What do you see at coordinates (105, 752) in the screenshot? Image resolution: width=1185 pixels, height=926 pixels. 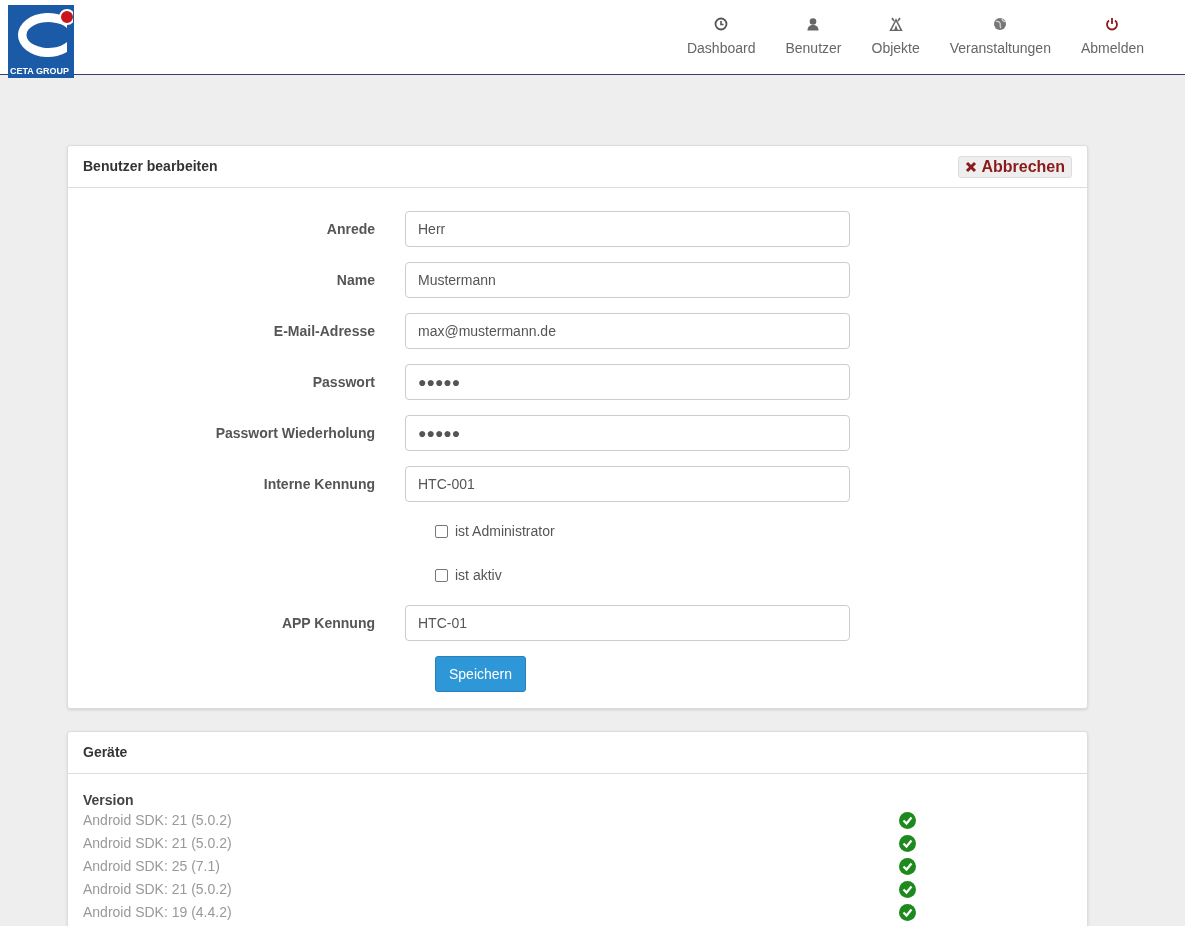 I see `panel-title: Geräte` at bounding box center [105, 752].